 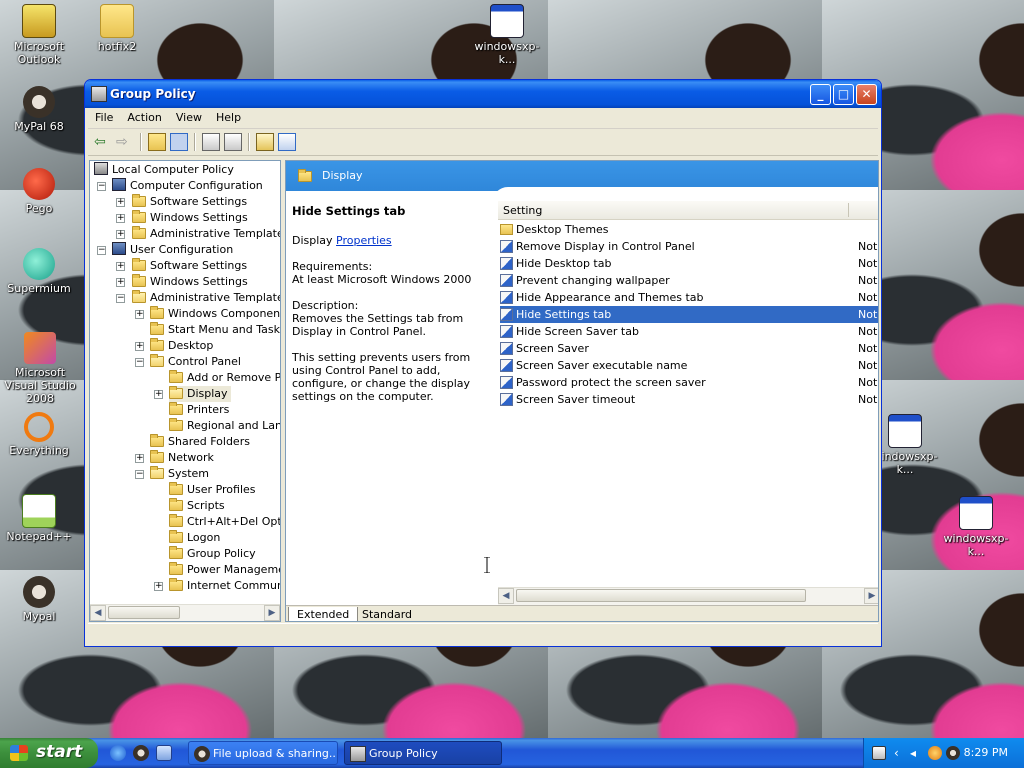 I want to click on list-item: Remove Display in Control Panel Not, so click(x=689, y=246).